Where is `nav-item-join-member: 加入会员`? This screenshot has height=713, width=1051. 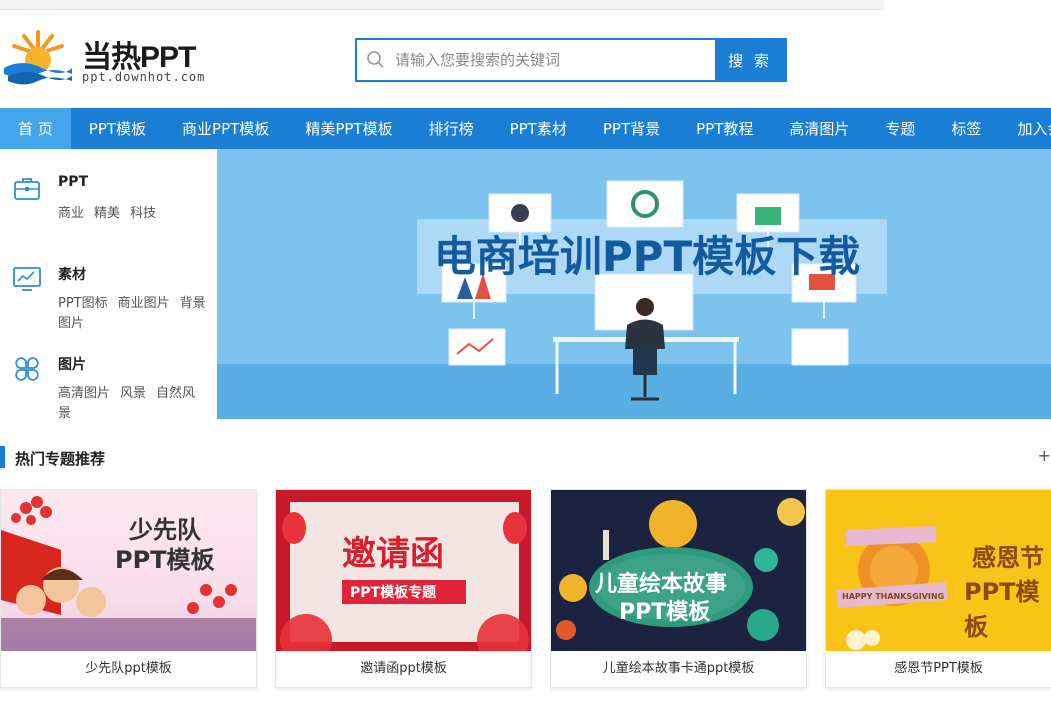
nav-item-join-member: 加入会员 is located at coordinates (1025, 128).